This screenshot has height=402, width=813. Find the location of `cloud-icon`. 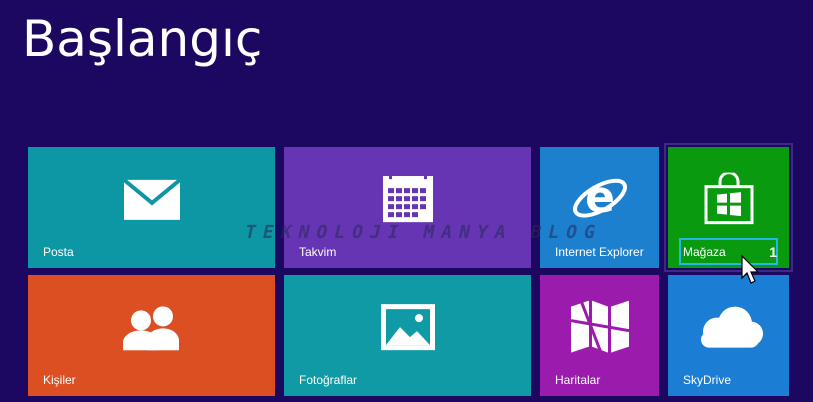

cloud-icon is located at coordinates (729, 329).